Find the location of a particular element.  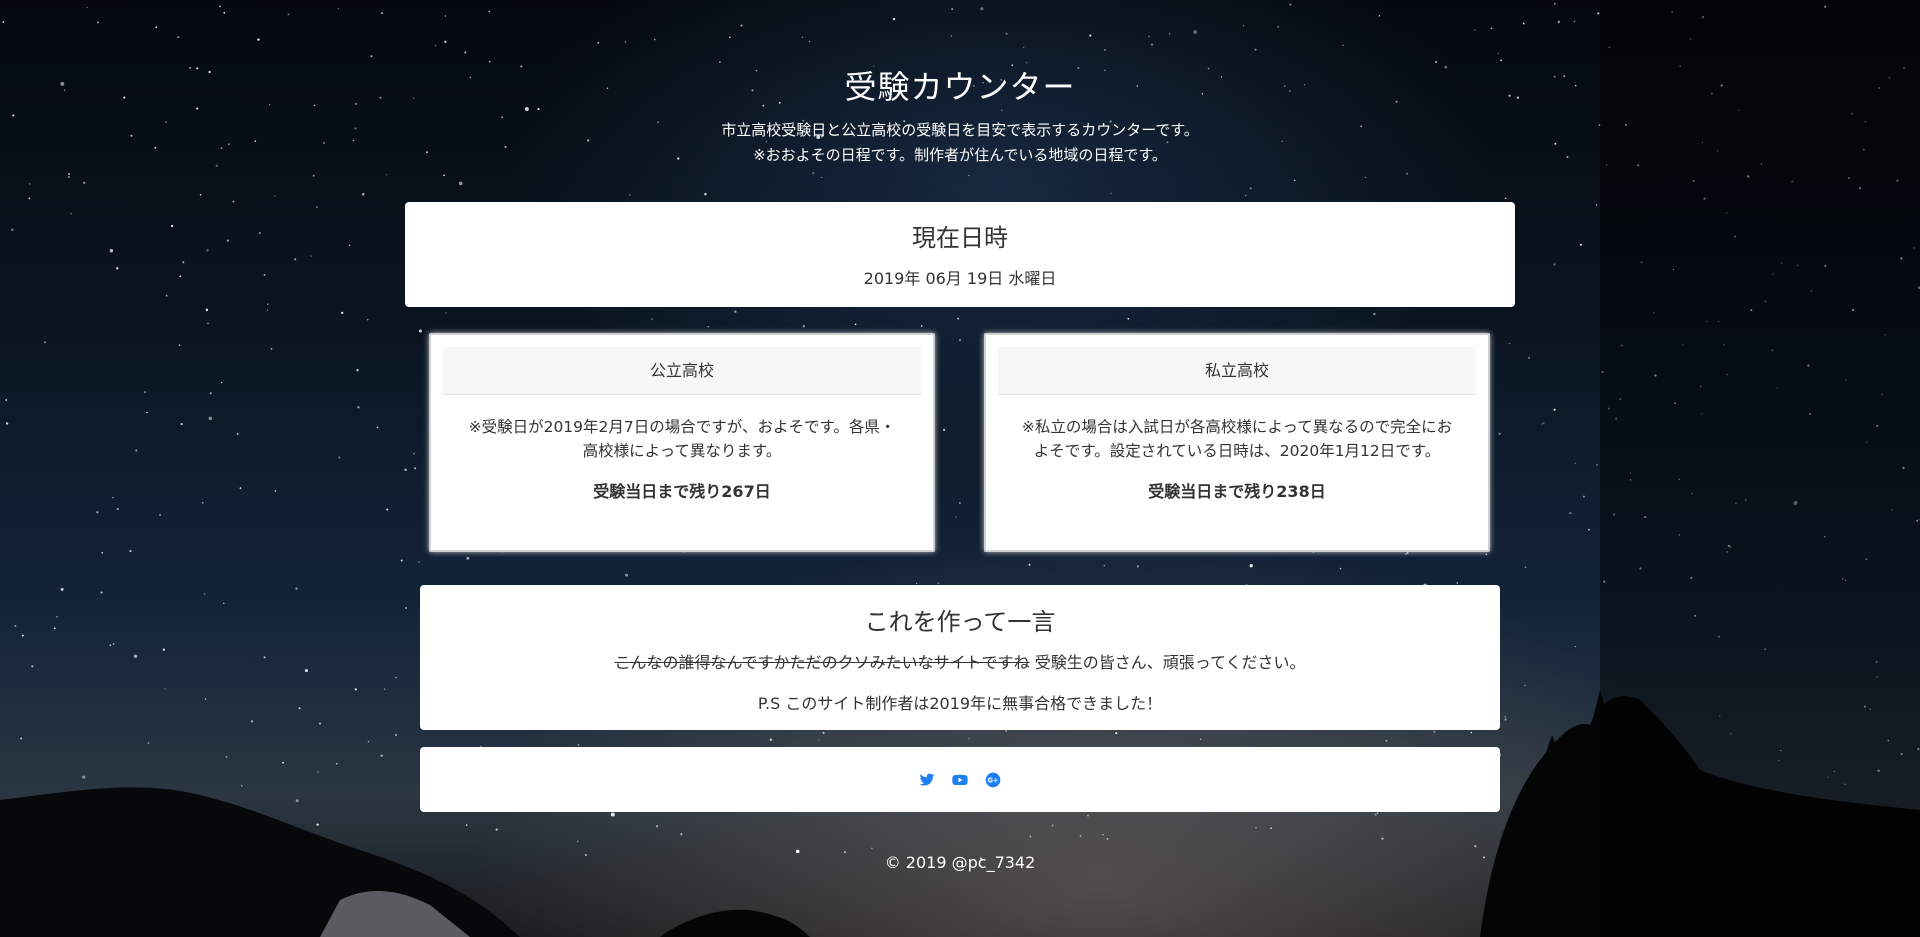

subtitle-line: 市立高校受験日と公立高校の受験日を目安で表示するカウンターです。 is located at coordinates (960, 130).